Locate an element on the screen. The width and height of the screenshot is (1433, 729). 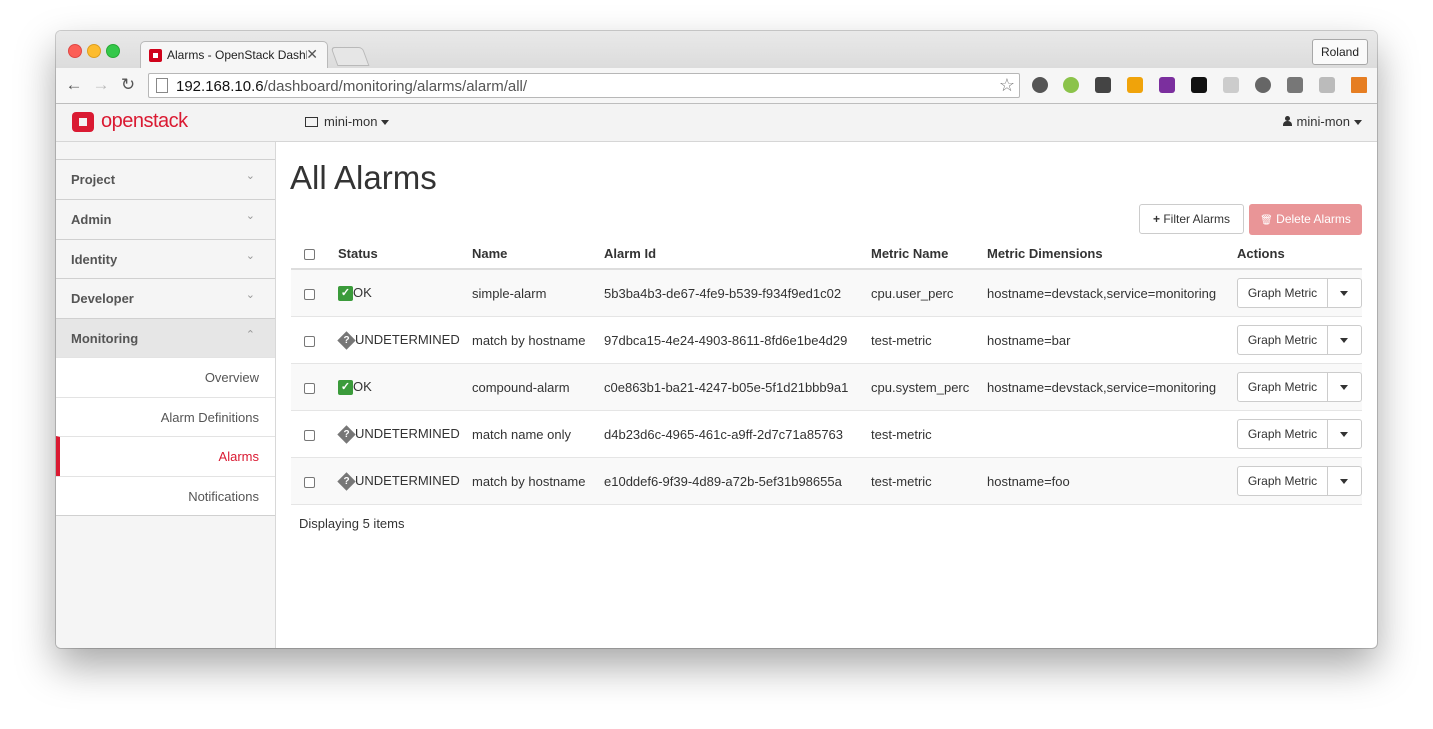
column-header-metric-name: Metric Name is located at coordinates (929, 254).